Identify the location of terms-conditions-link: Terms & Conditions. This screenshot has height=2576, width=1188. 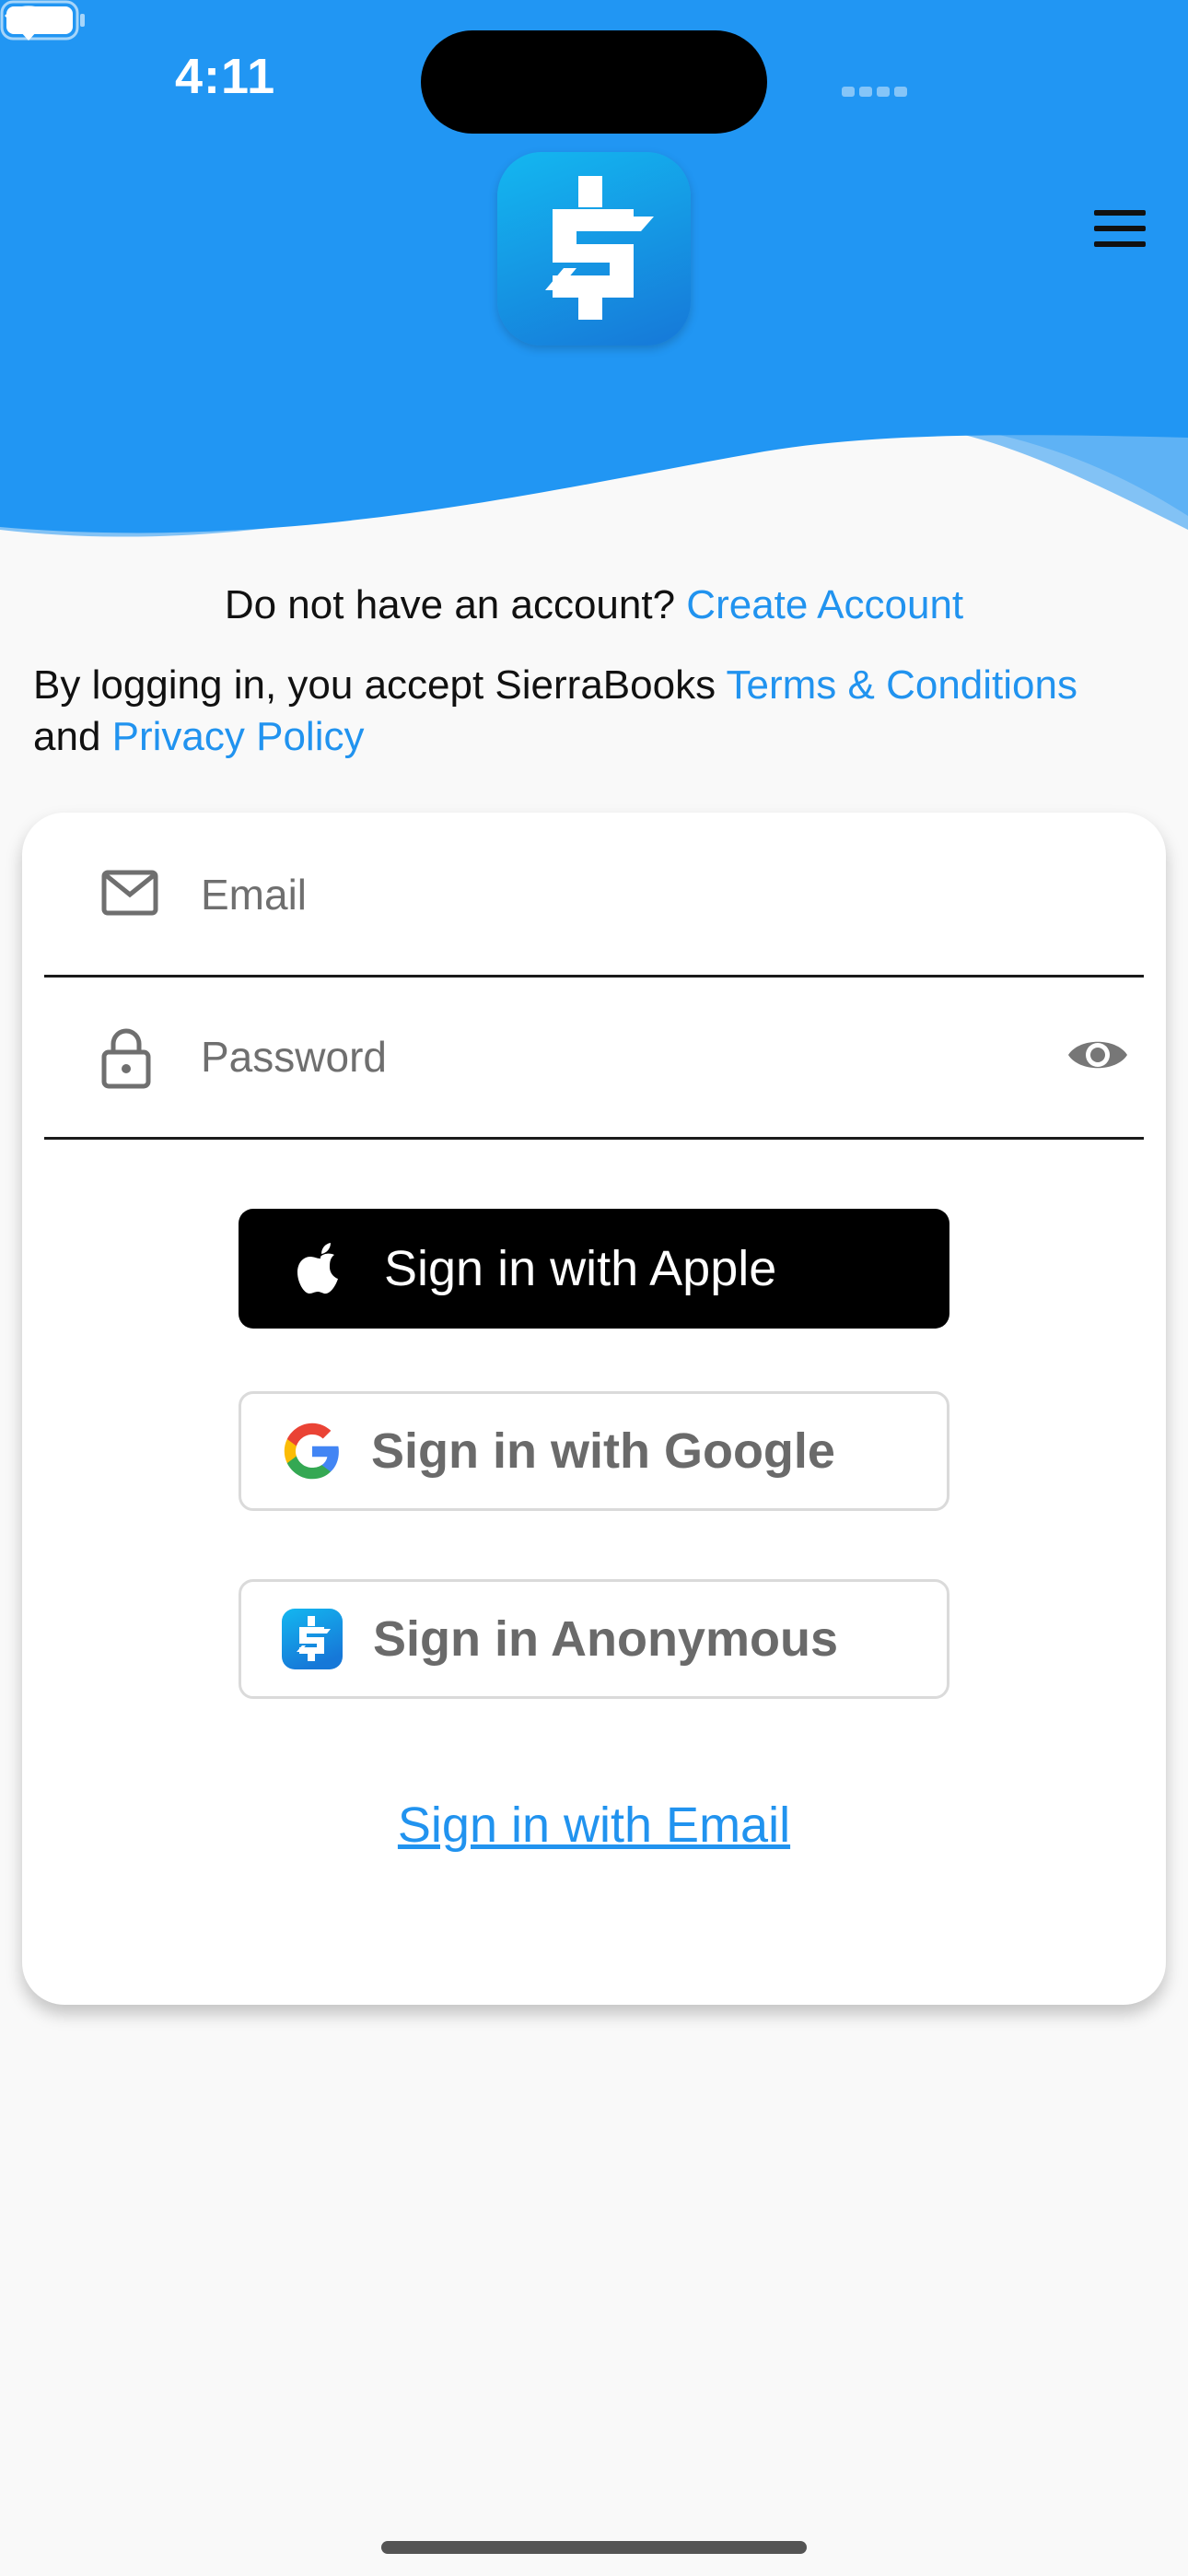
(902, 685).